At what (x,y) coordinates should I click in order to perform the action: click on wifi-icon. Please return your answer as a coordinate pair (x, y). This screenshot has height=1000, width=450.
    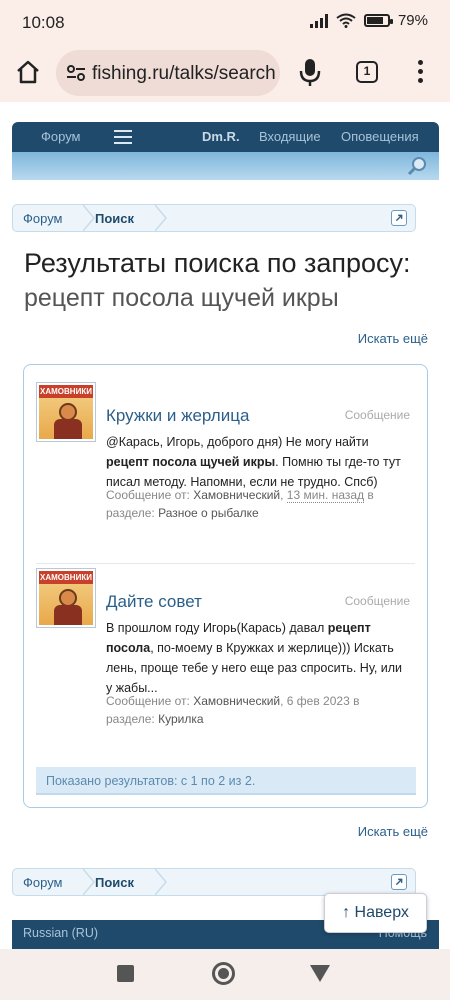
    Looking at the image, I should click on (346, 20).